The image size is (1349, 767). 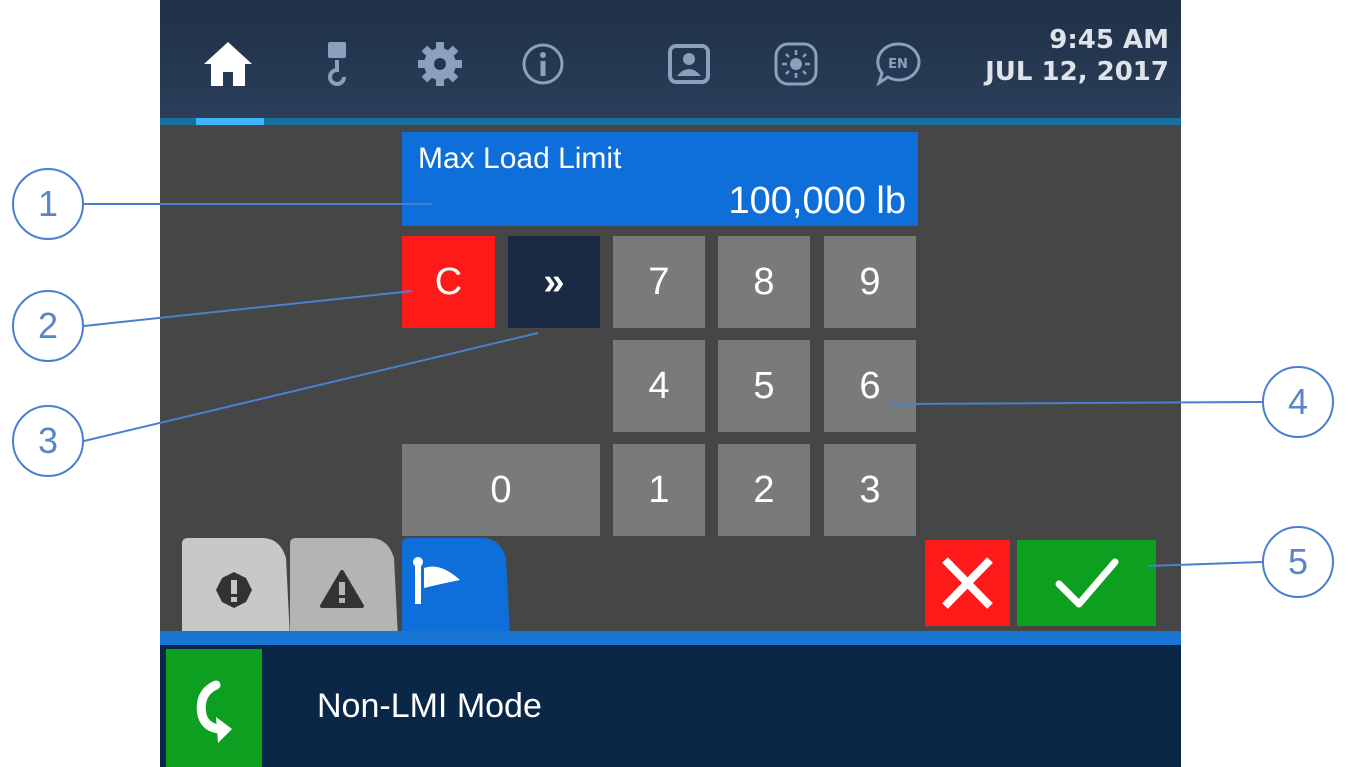 What do you see at coordinates (764, 386) in the screenshot?
I see `key-5: 5` at bounding box center [764, 386].